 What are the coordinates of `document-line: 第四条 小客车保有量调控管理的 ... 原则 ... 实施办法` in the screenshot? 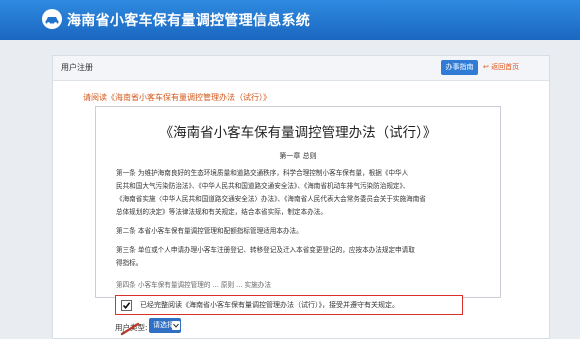 It's located at (193, 285).